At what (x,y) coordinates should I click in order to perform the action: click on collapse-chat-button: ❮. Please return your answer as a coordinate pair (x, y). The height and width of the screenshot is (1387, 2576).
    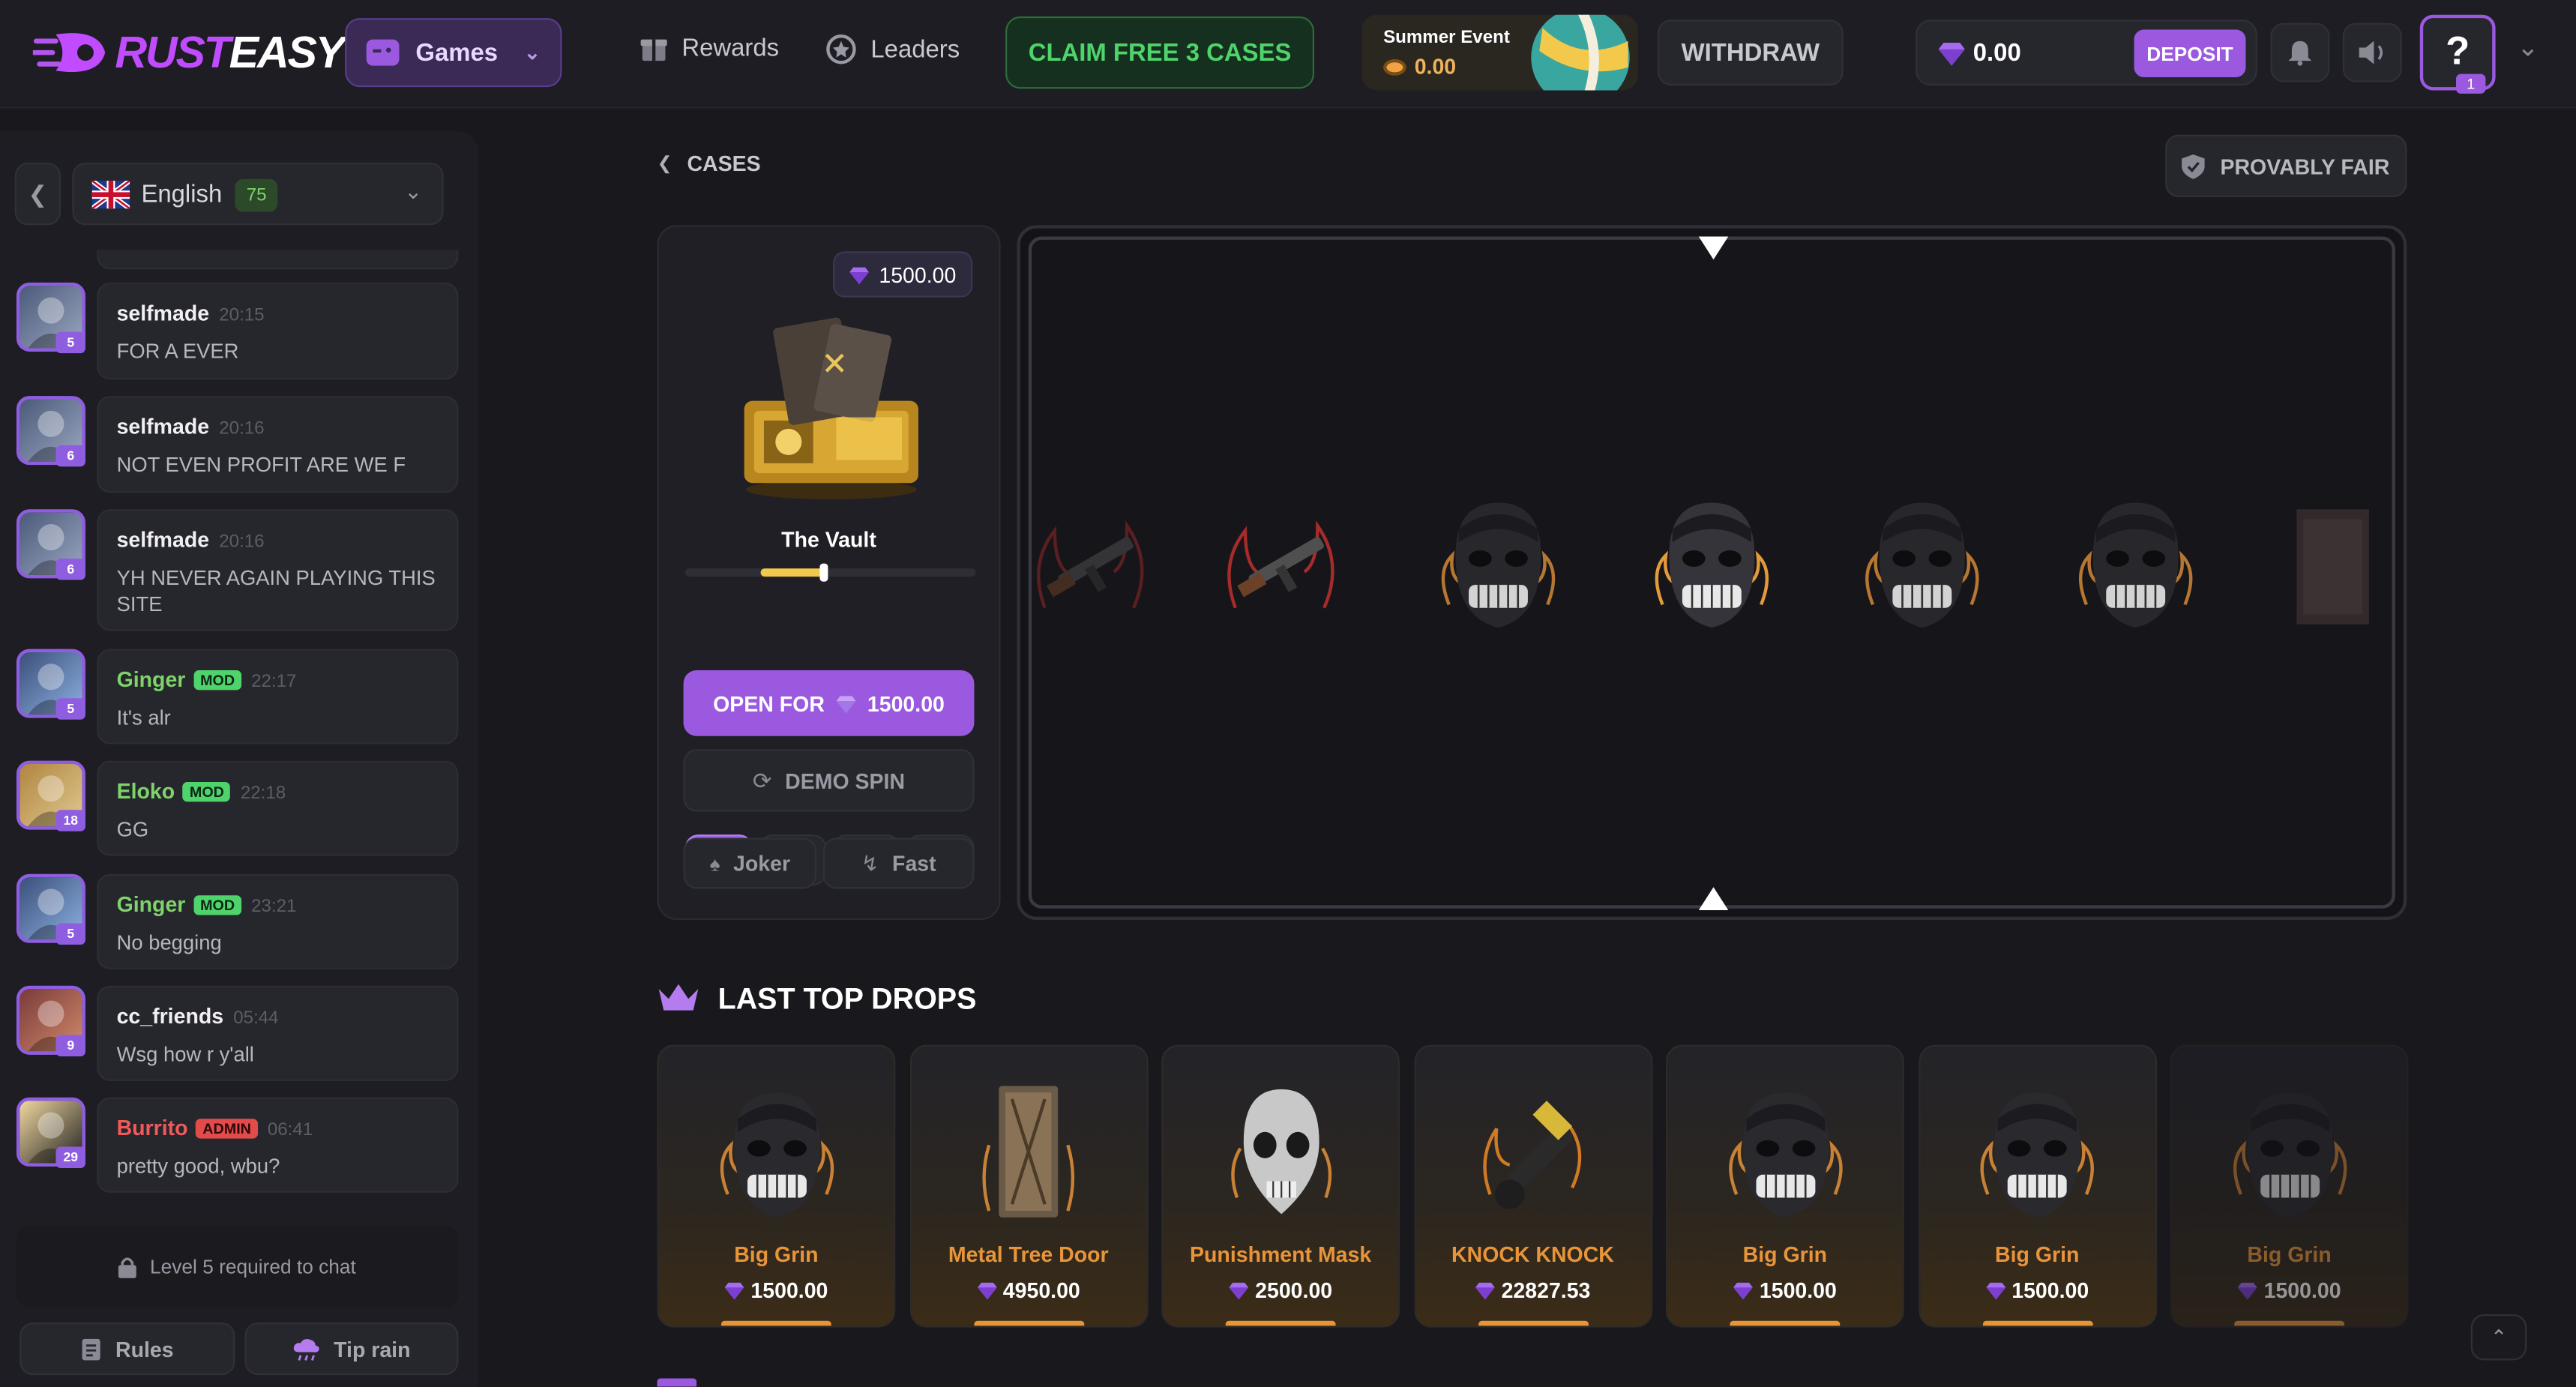
    Looking at the image, I should click on (37, 194).